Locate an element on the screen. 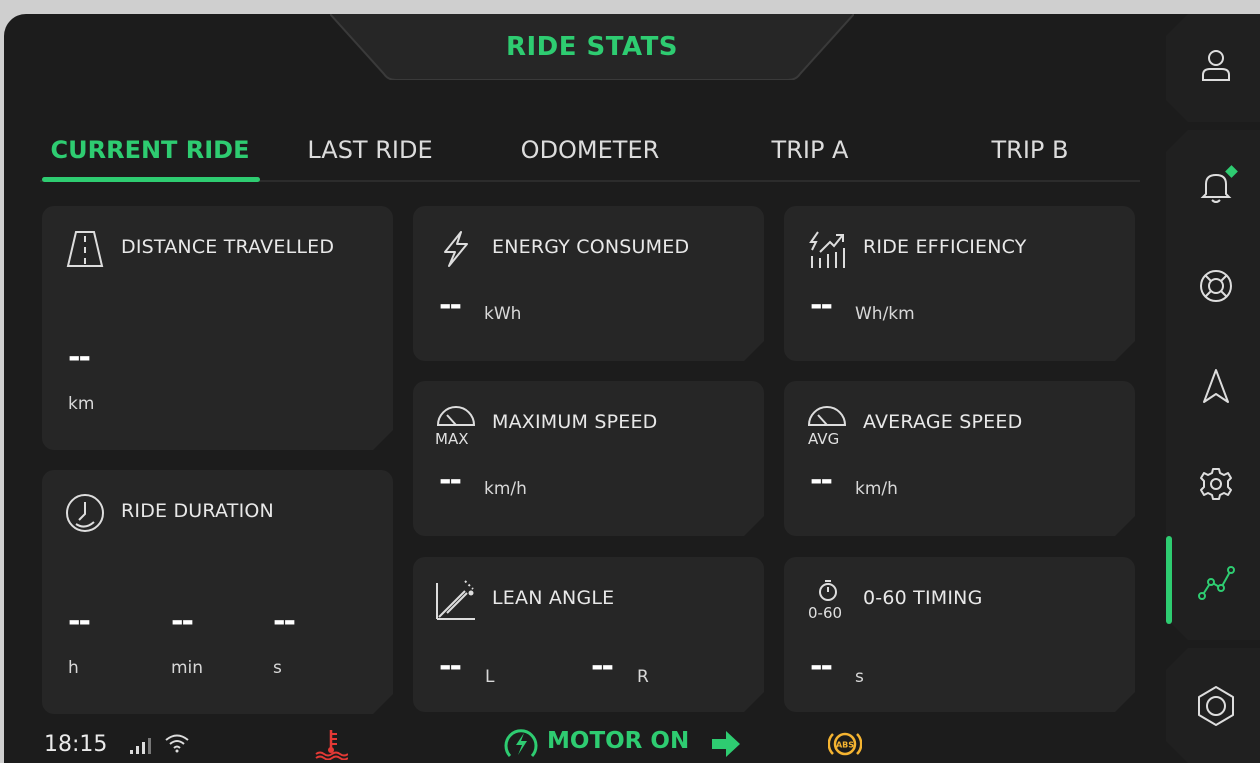  active-tab-indicator is located at coordinates (151, 179).